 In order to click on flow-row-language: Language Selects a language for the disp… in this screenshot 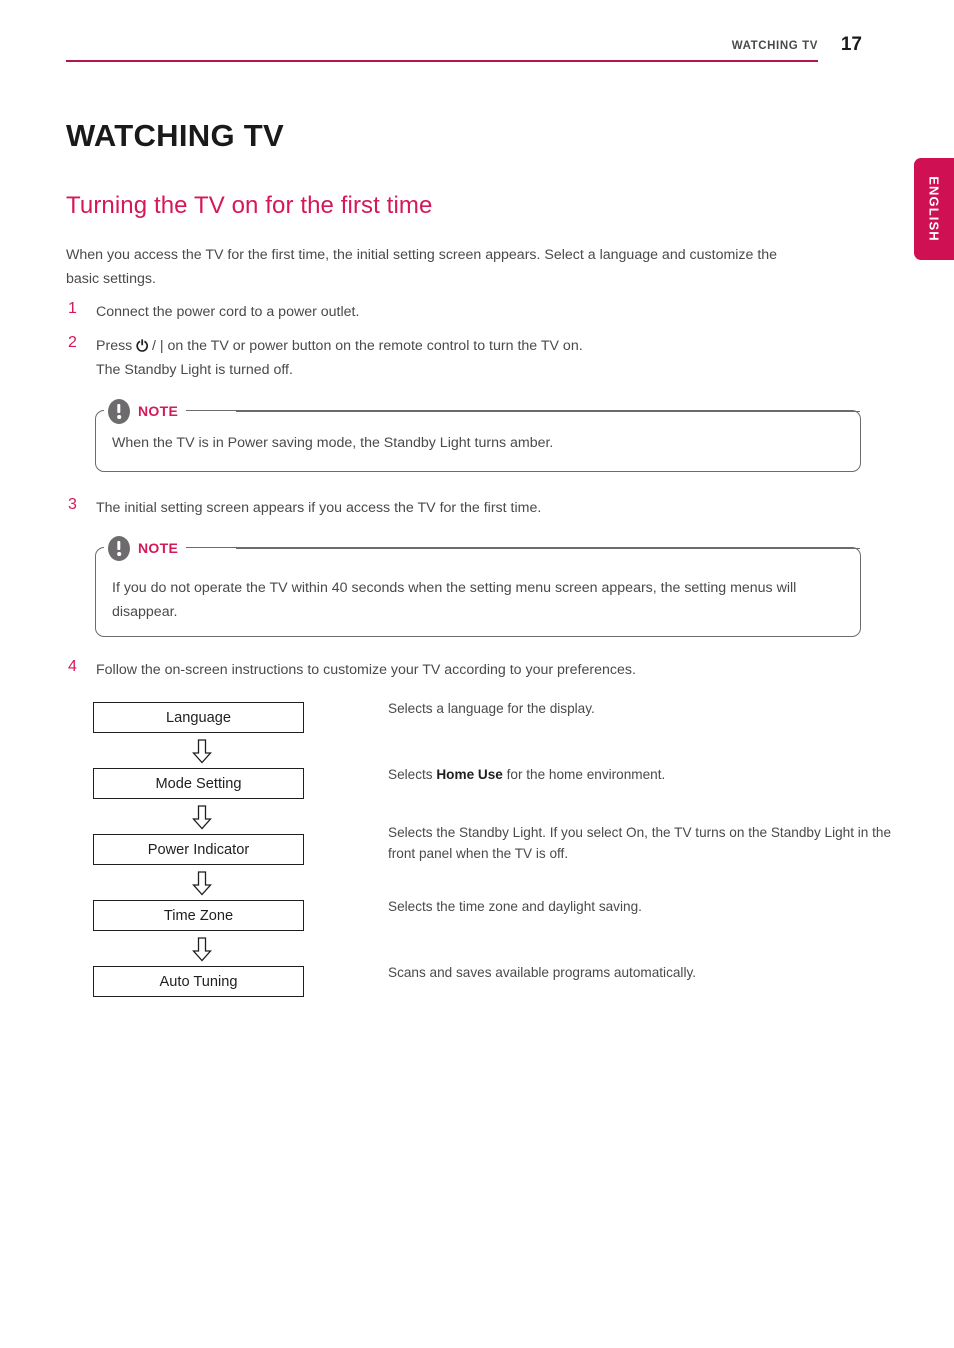, I will do `click(493, 718)`.